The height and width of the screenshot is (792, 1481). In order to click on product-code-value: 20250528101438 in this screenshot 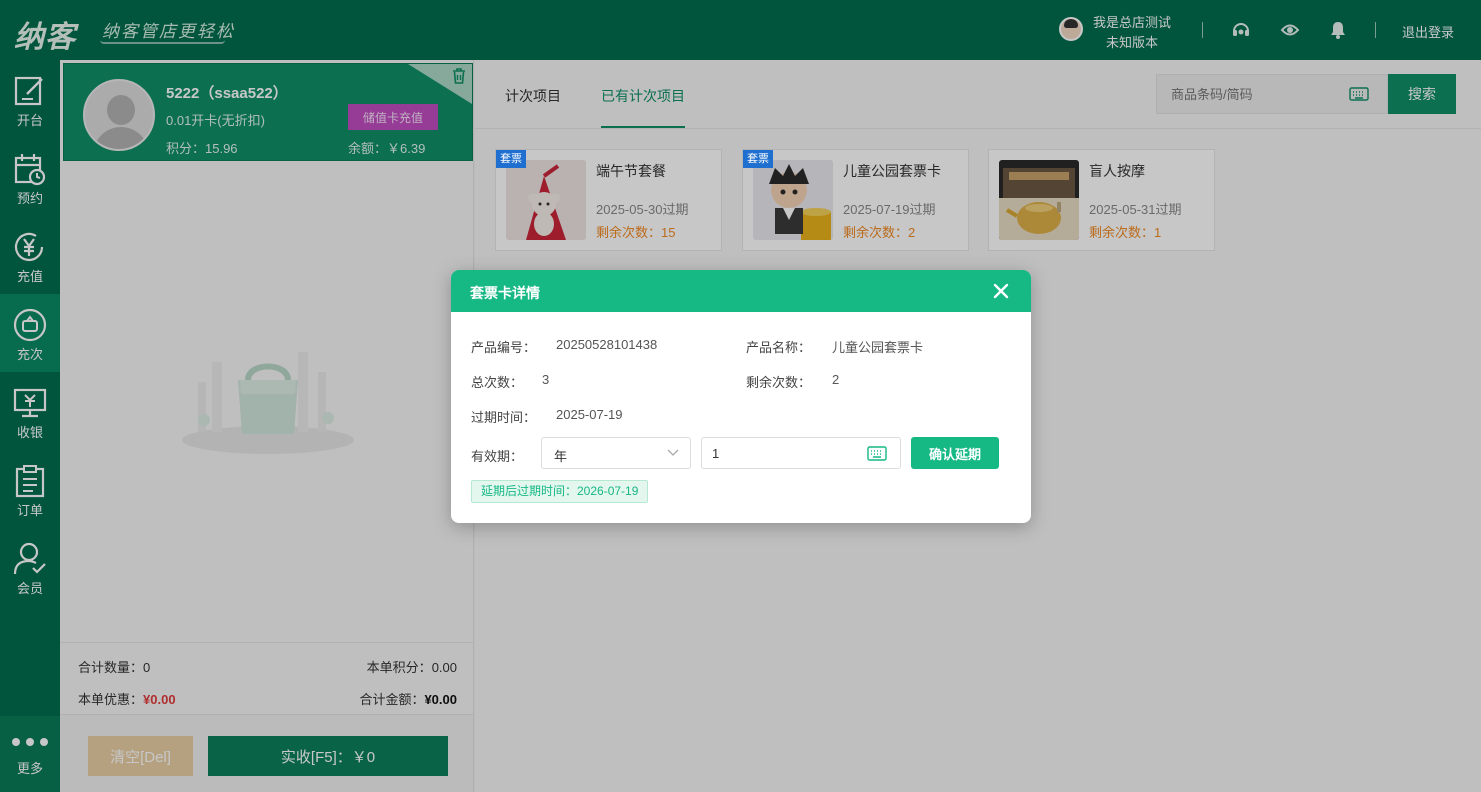, I will do `click(607, 344)`.